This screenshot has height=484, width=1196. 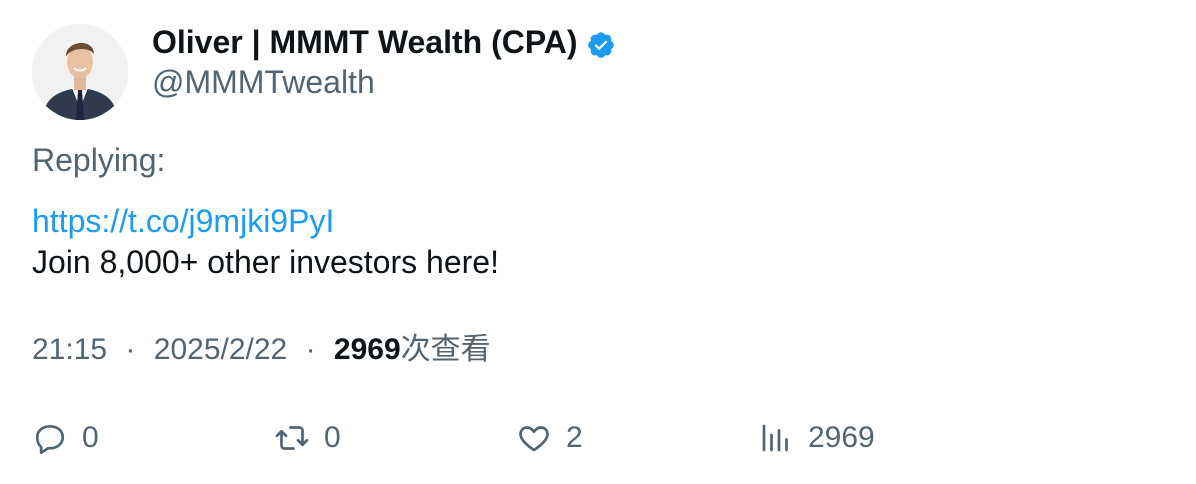 I want to click on tweet-text: Join 8,000+ other investors here!, so click(x=265, y=262).